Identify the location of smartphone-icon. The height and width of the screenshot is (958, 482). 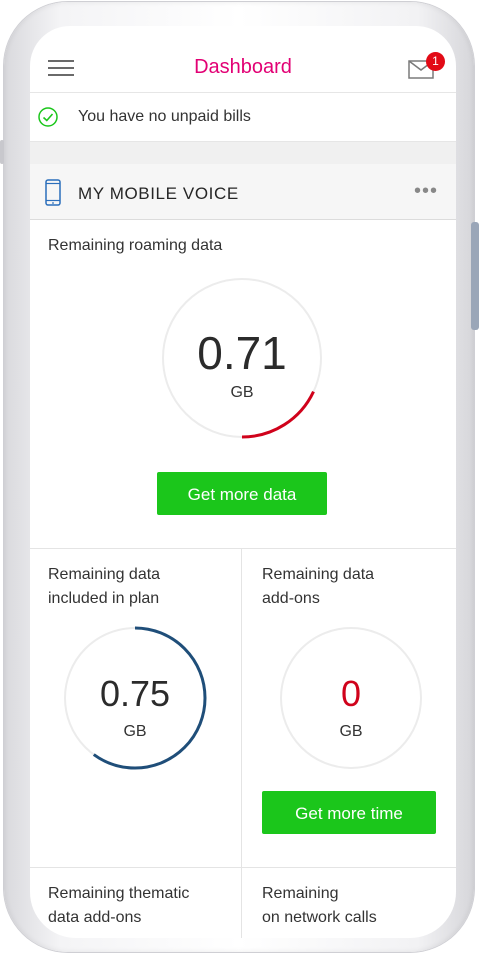
(53, 192).